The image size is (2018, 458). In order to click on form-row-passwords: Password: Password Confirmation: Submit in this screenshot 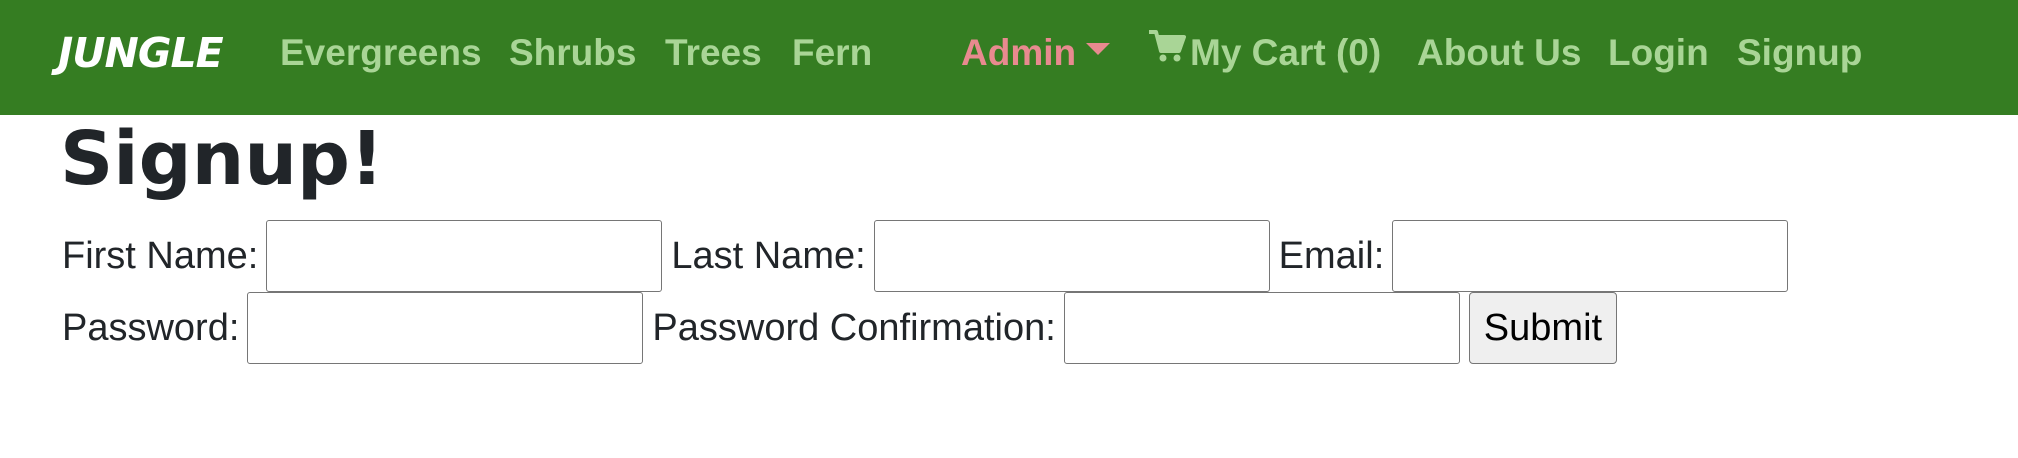, I will do `click(840, 328)`.